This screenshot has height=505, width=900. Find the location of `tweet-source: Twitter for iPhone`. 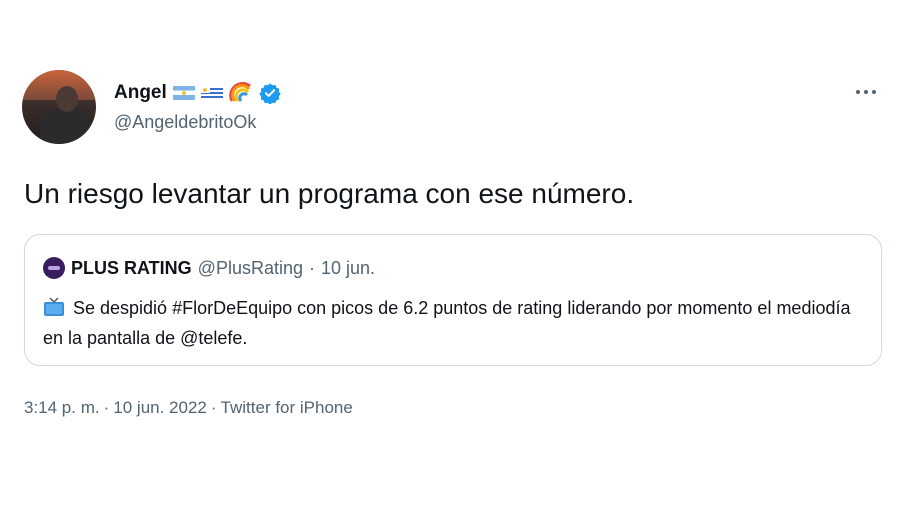

tweet-source: Twitter for iPhone is located at coordinates (287, 408).